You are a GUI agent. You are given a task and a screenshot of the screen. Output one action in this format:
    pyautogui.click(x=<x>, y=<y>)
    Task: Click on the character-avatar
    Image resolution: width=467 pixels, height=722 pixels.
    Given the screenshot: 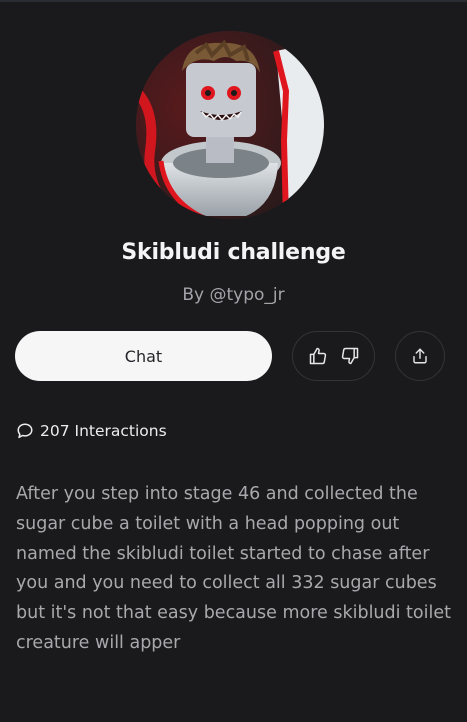 What is the action you would take?
    pyautogui.click(x=230, y=125)
    